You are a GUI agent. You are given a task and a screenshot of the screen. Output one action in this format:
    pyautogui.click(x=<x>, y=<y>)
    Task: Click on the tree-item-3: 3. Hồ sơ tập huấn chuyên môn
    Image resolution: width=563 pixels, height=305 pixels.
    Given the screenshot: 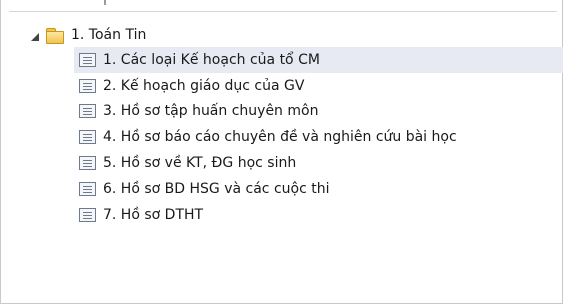 What is the action you would take?
    pyautogui.click(x=321, y=111)
    